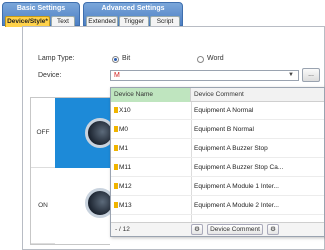  Describe the element at coordinates (122, 229) in the screenshot. I see `device-count: - / 12` at that location.